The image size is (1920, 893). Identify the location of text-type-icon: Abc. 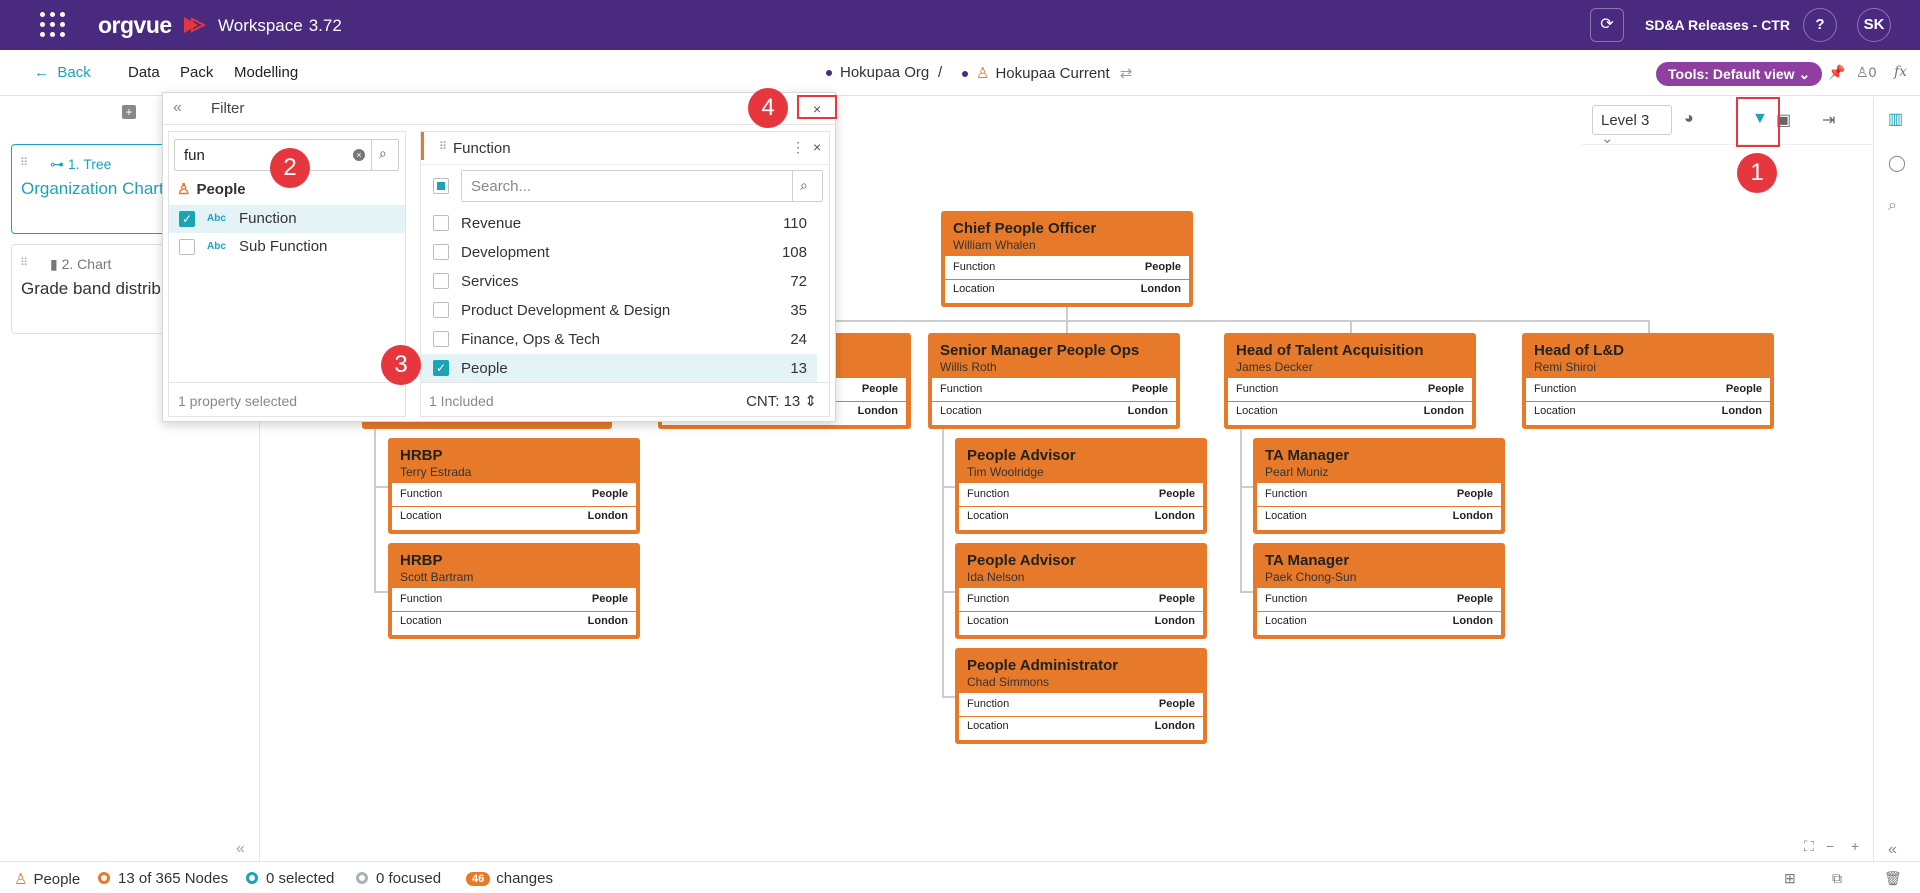
(216, 246).